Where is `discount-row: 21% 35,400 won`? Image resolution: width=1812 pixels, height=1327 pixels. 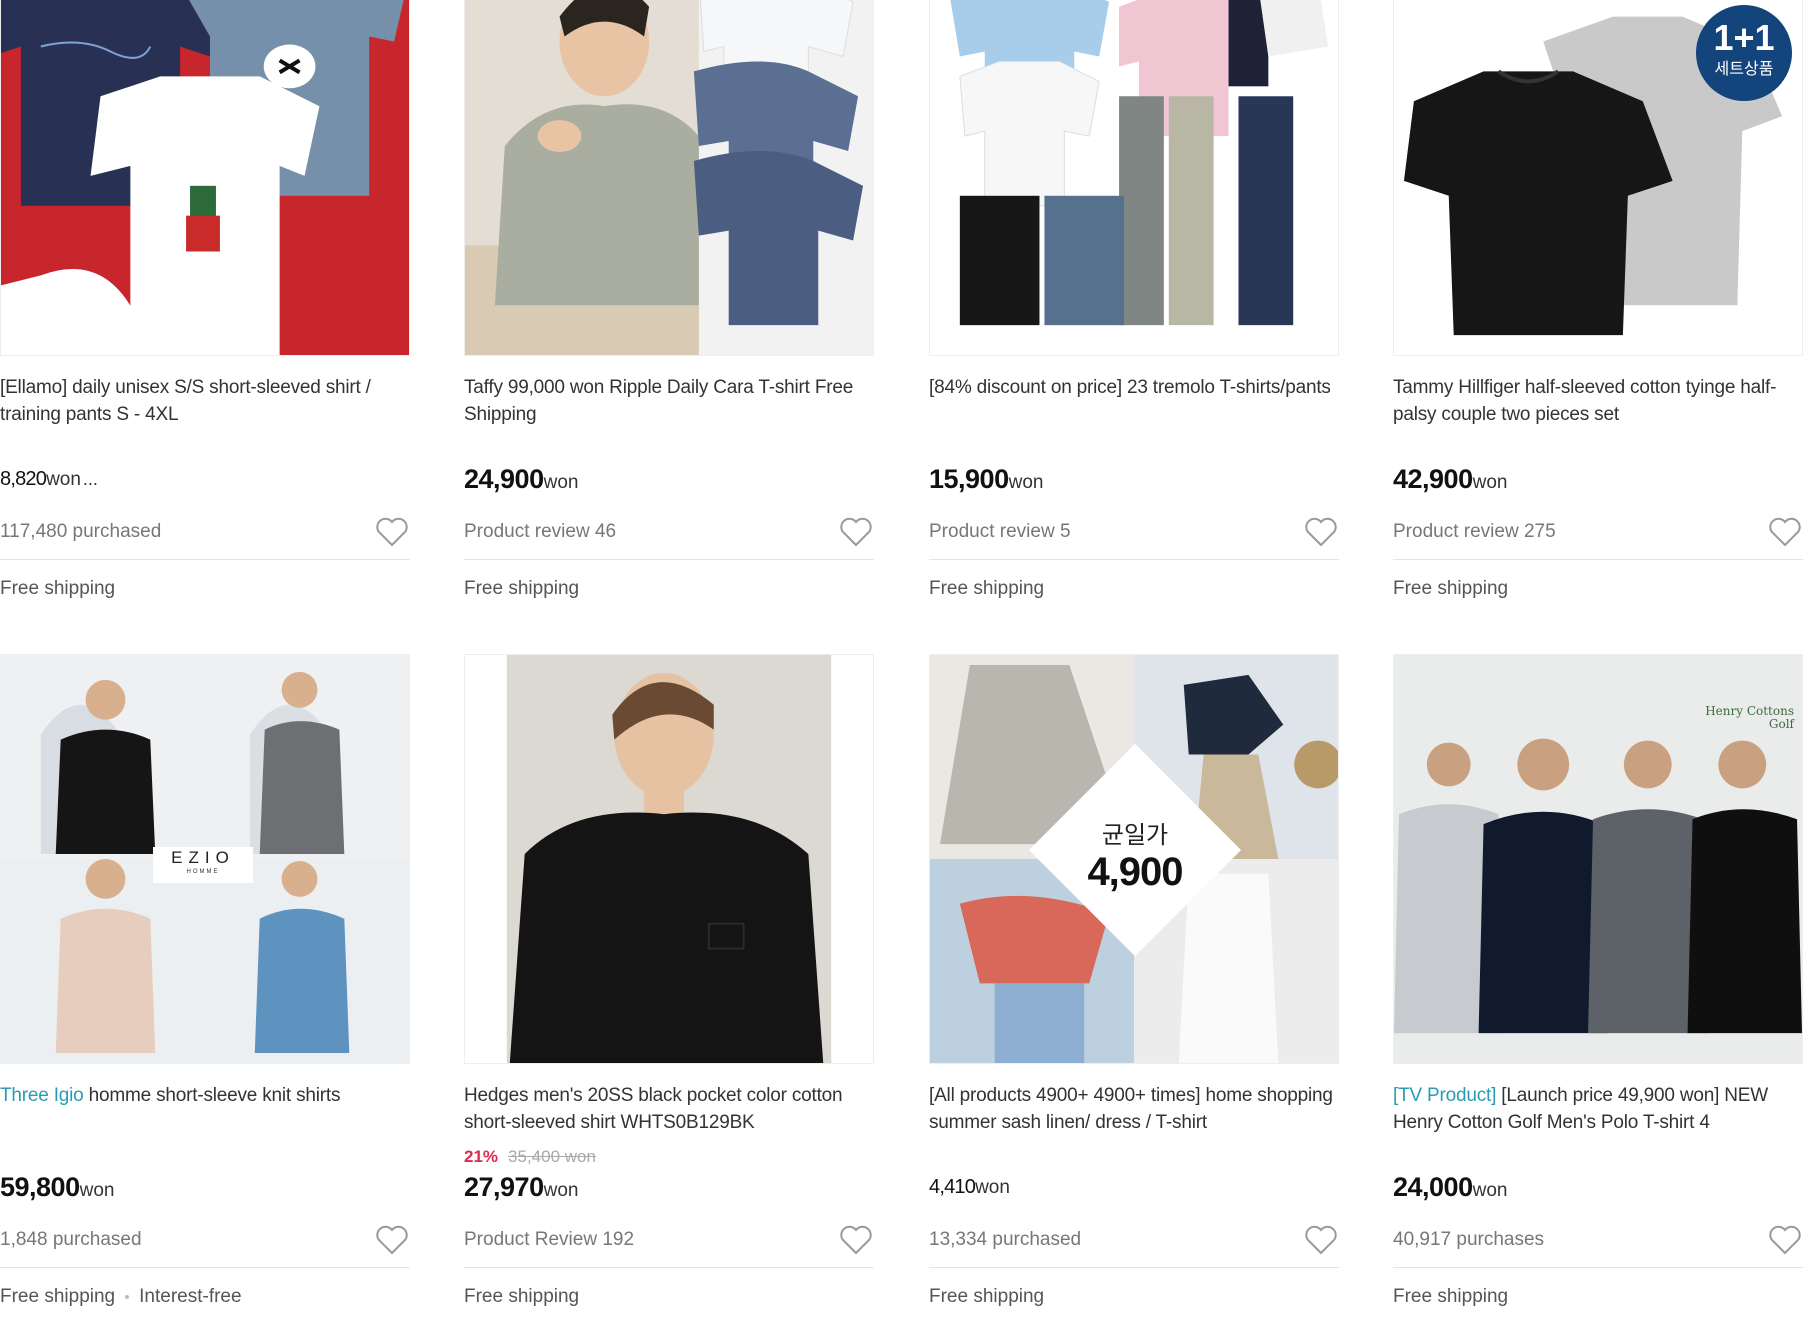 discount-row: 21% 35,400 won is located at coordinates (669, 1157).